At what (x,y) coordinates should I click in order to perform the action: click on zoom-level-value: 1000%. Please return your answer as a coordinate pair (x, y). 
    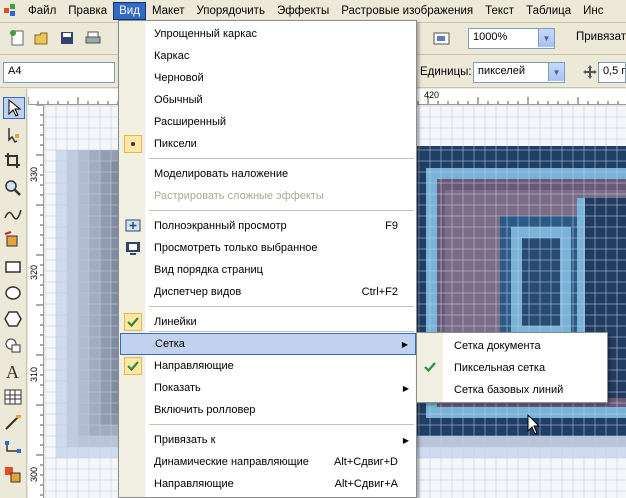
    Looking at the image, I should click on (490, 37).